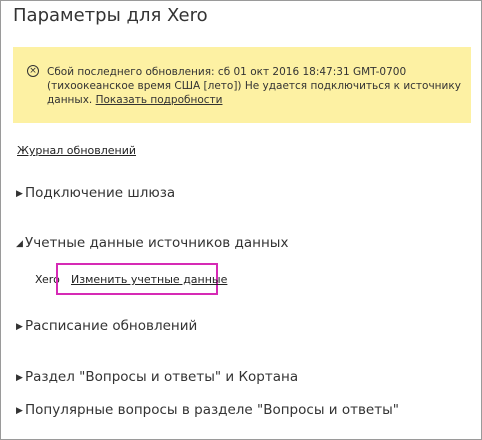  I want to click on collapse-arrow-icon: ◢, so click(19, 244).